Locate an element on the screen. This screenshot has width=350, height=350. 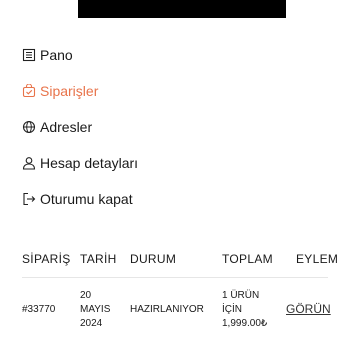
menu-item-hesap-detaylari: Hesap detayları is located at coordinates (80, 163).